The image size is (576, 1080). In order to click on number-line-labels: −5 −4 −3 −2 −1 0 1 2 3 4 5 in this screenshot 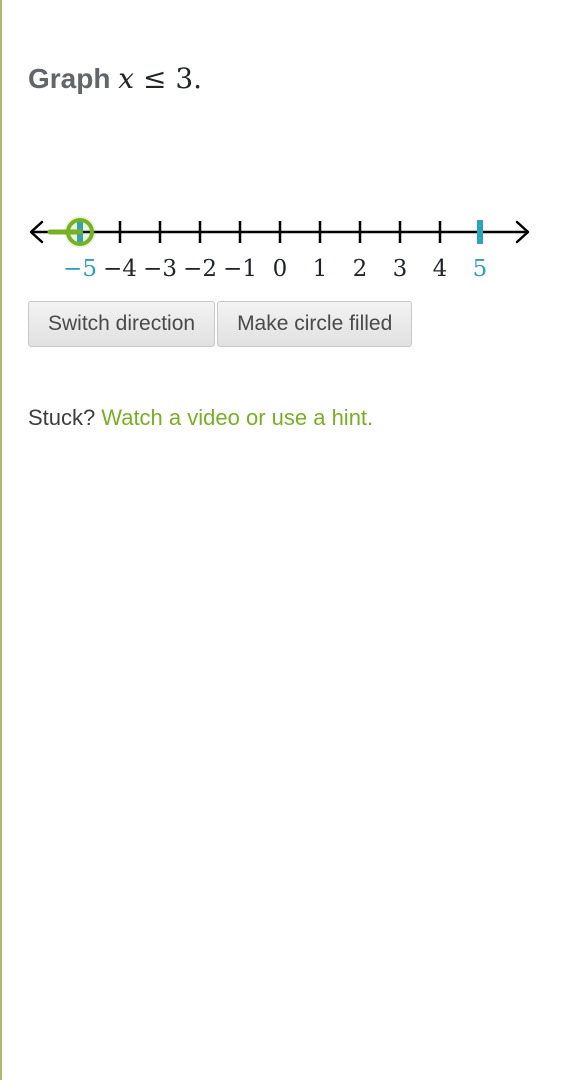, I will do `click(275, 269)`.